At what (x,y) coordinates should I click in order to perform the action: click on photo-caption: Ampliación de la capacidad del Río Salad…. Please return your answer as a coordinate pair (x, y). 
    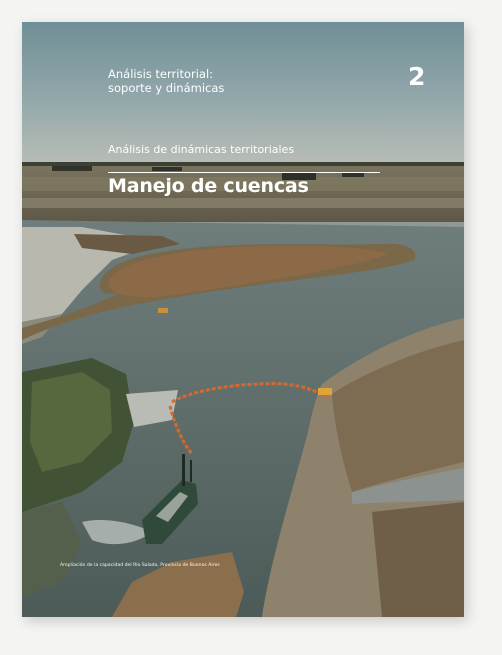
    Looking at the image, I should click on (140, 565).